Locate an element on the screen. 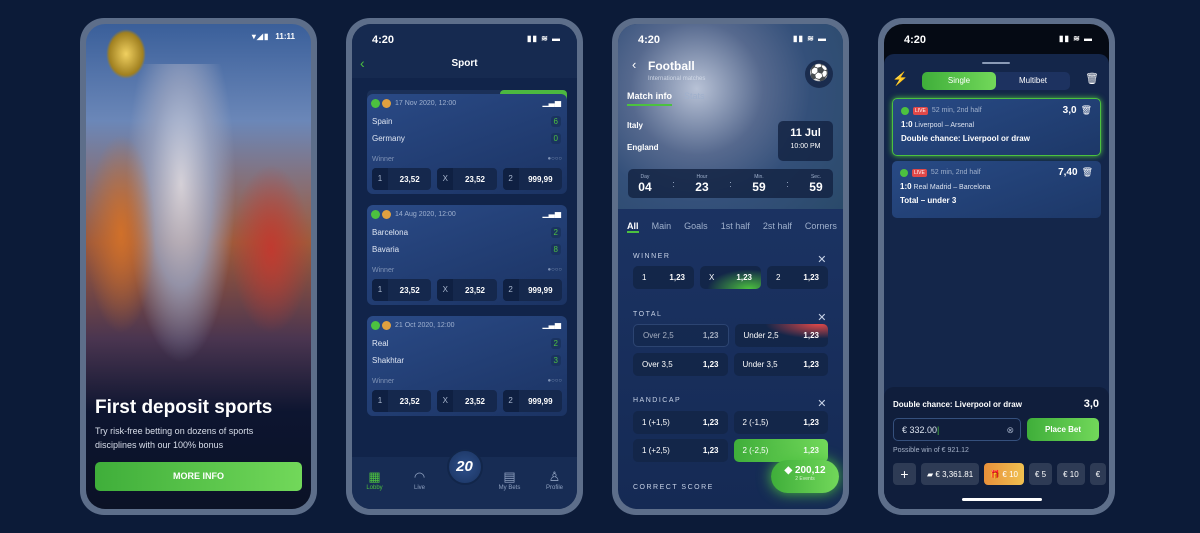 The height and width of the screenshot is (533, 1200). filter-tab: 1st half is located at coordinates (735, 227).